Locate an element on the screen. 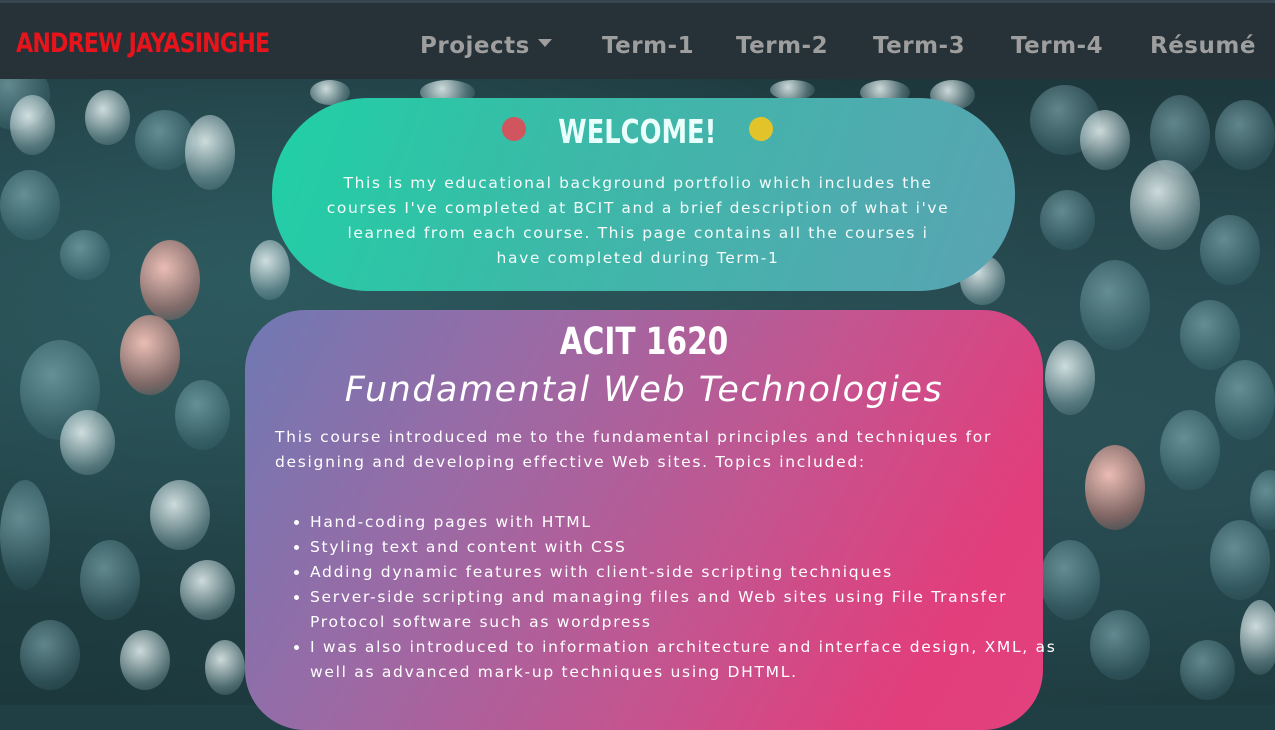 Image resolution: width=1275 pixels, height=730 pixels. nav-resume: Résumé is located at coordinates (1203, 46).